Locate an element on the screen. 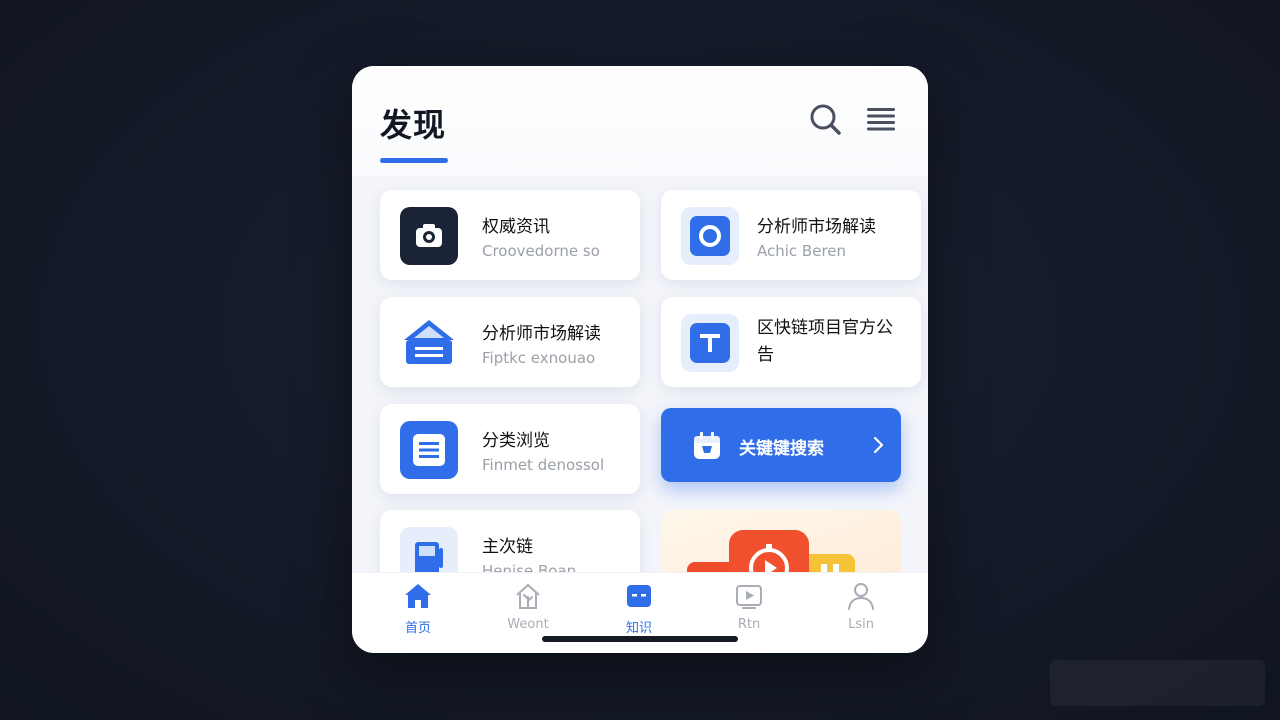  card-title: 分类浏览 is located at coordinates (516, 441).